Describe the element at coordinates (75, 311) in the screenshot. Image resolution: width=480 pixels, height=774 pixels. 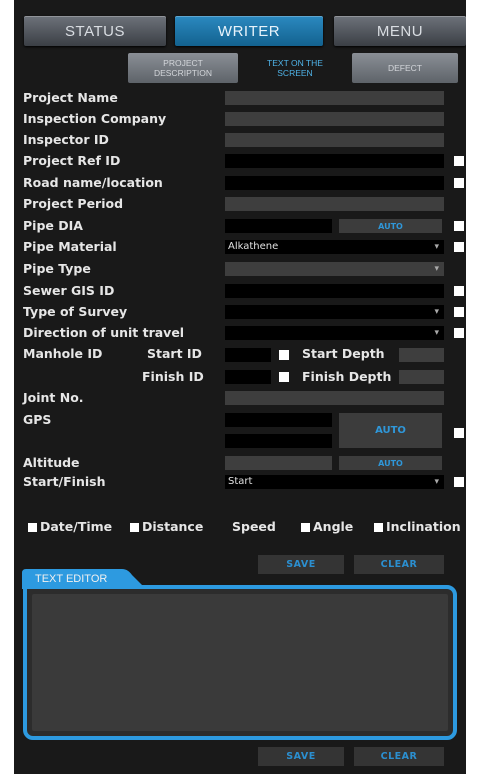
I see `type-of-survey-label: Type of Survey` at that location.